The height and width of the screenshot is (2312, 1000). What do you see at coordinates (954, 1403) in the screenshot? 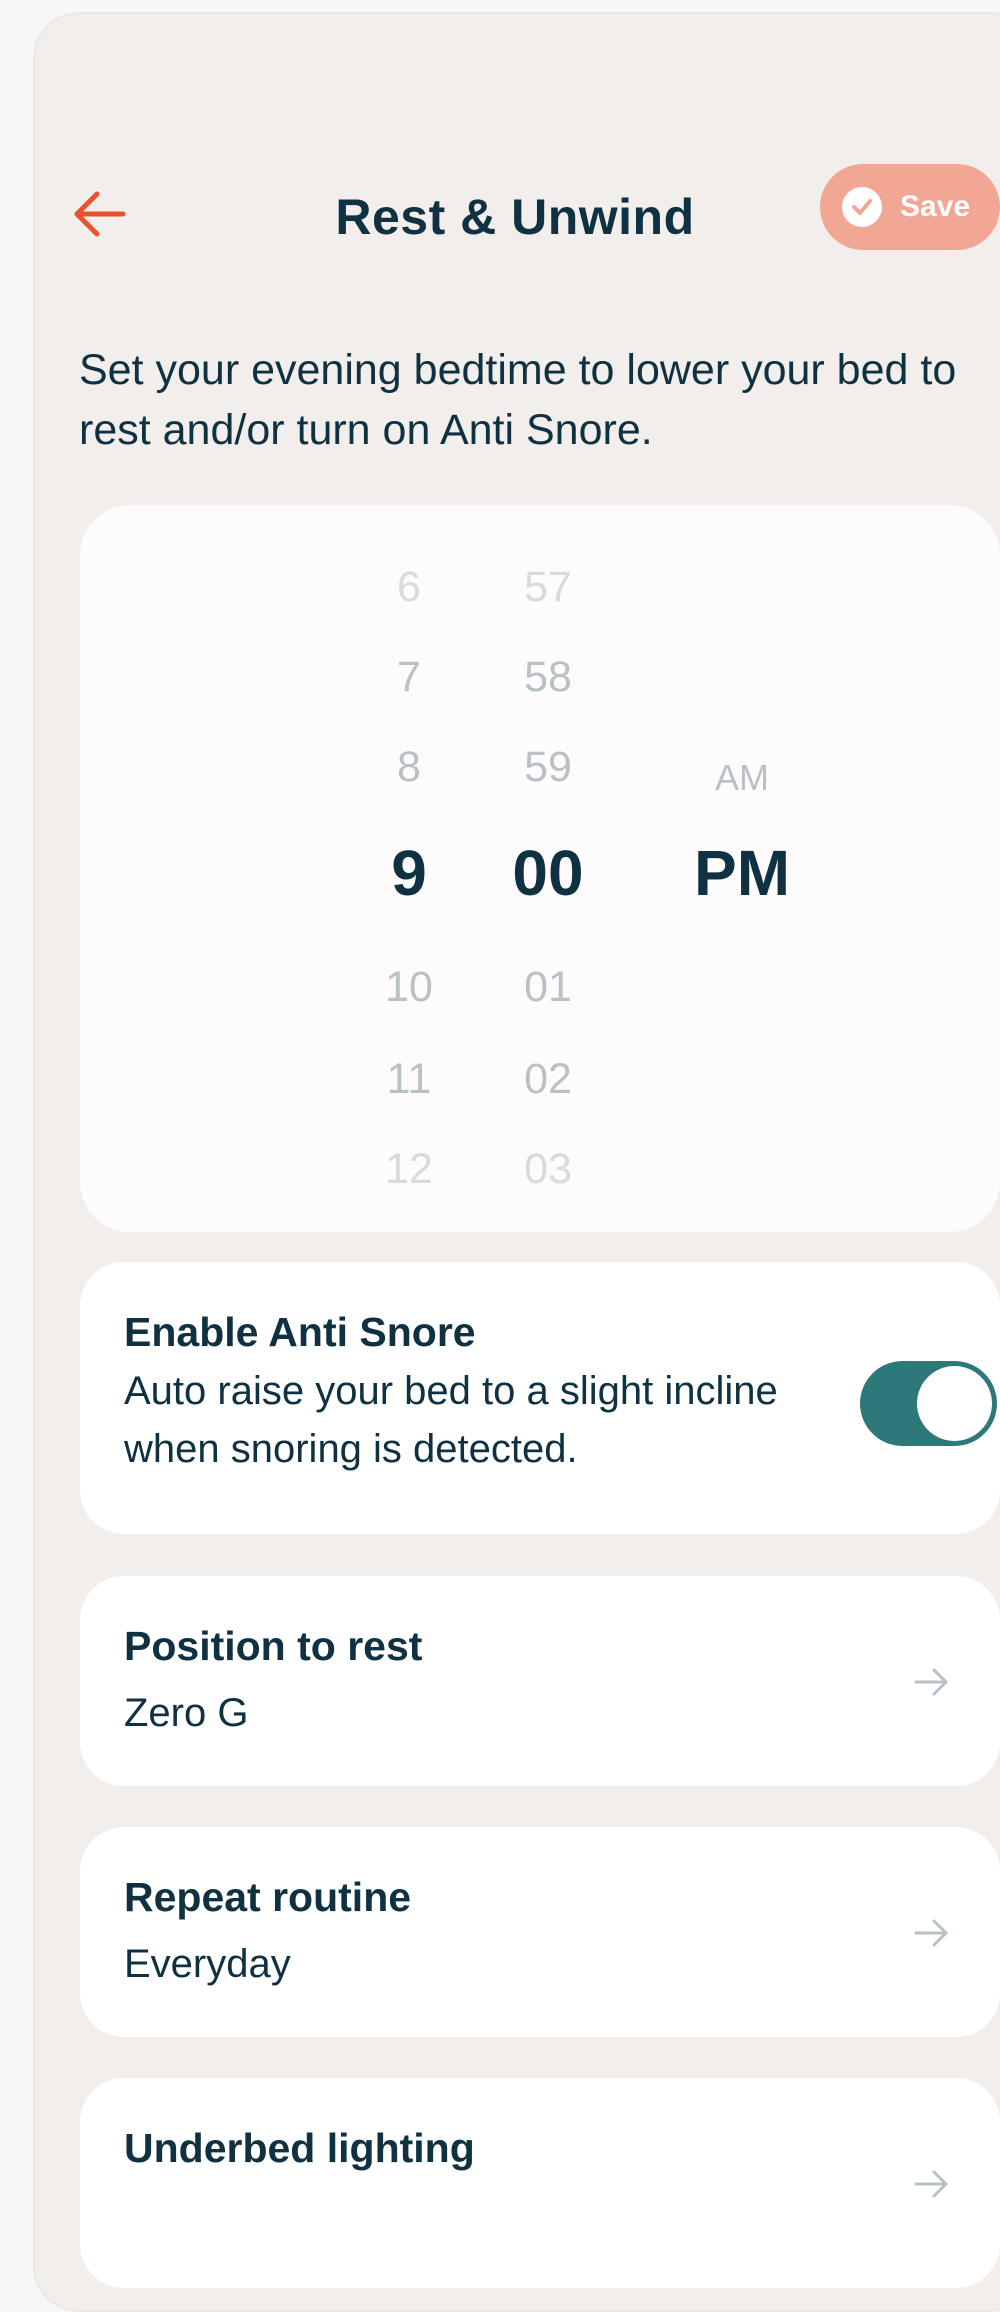
I see `toggle-knob` at bounding box center [954, 1403].